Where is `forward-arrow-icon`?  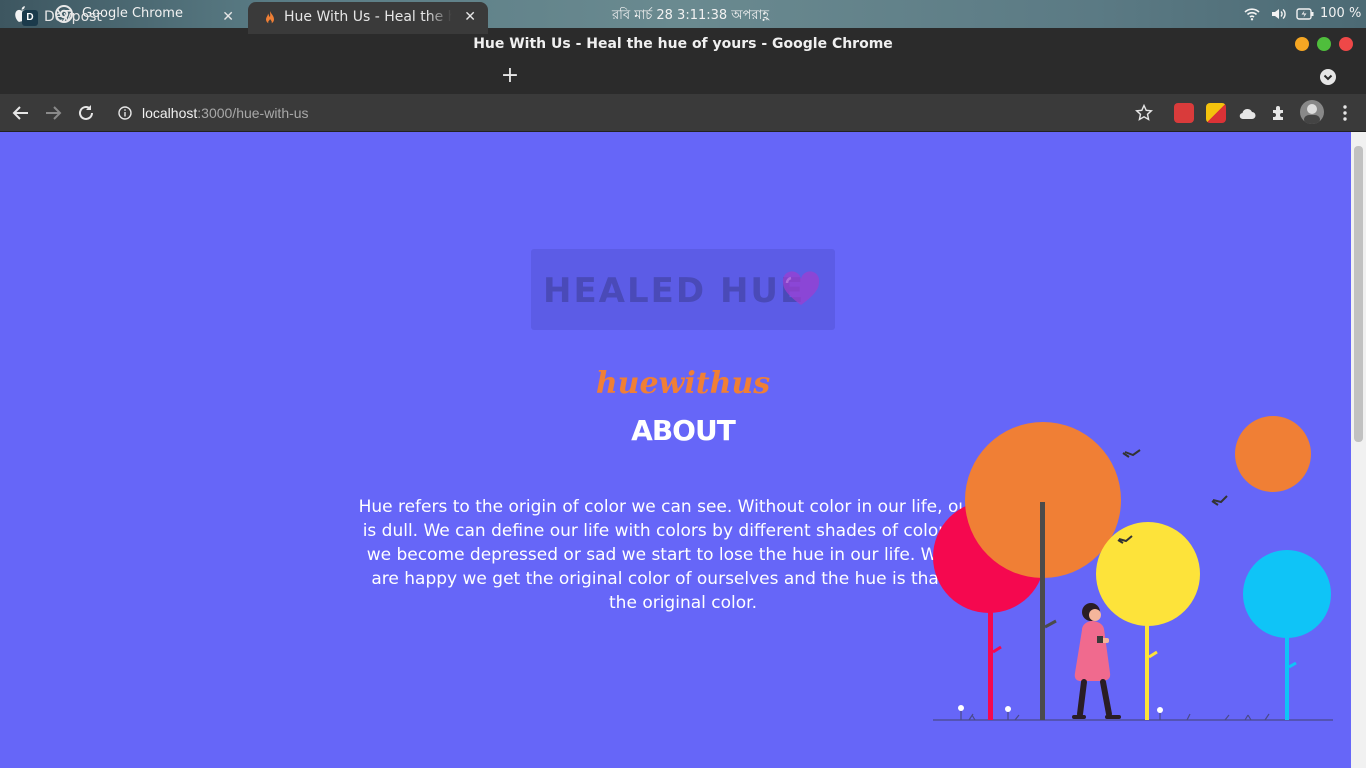
forward-arrow-icon is located at coordinates (53, 113).